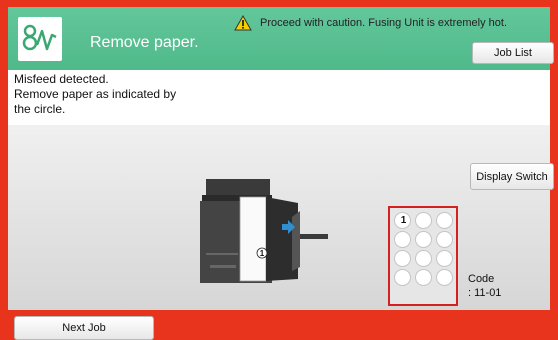  I want to click on message-line: Misfeed detected., so click(61, 79).